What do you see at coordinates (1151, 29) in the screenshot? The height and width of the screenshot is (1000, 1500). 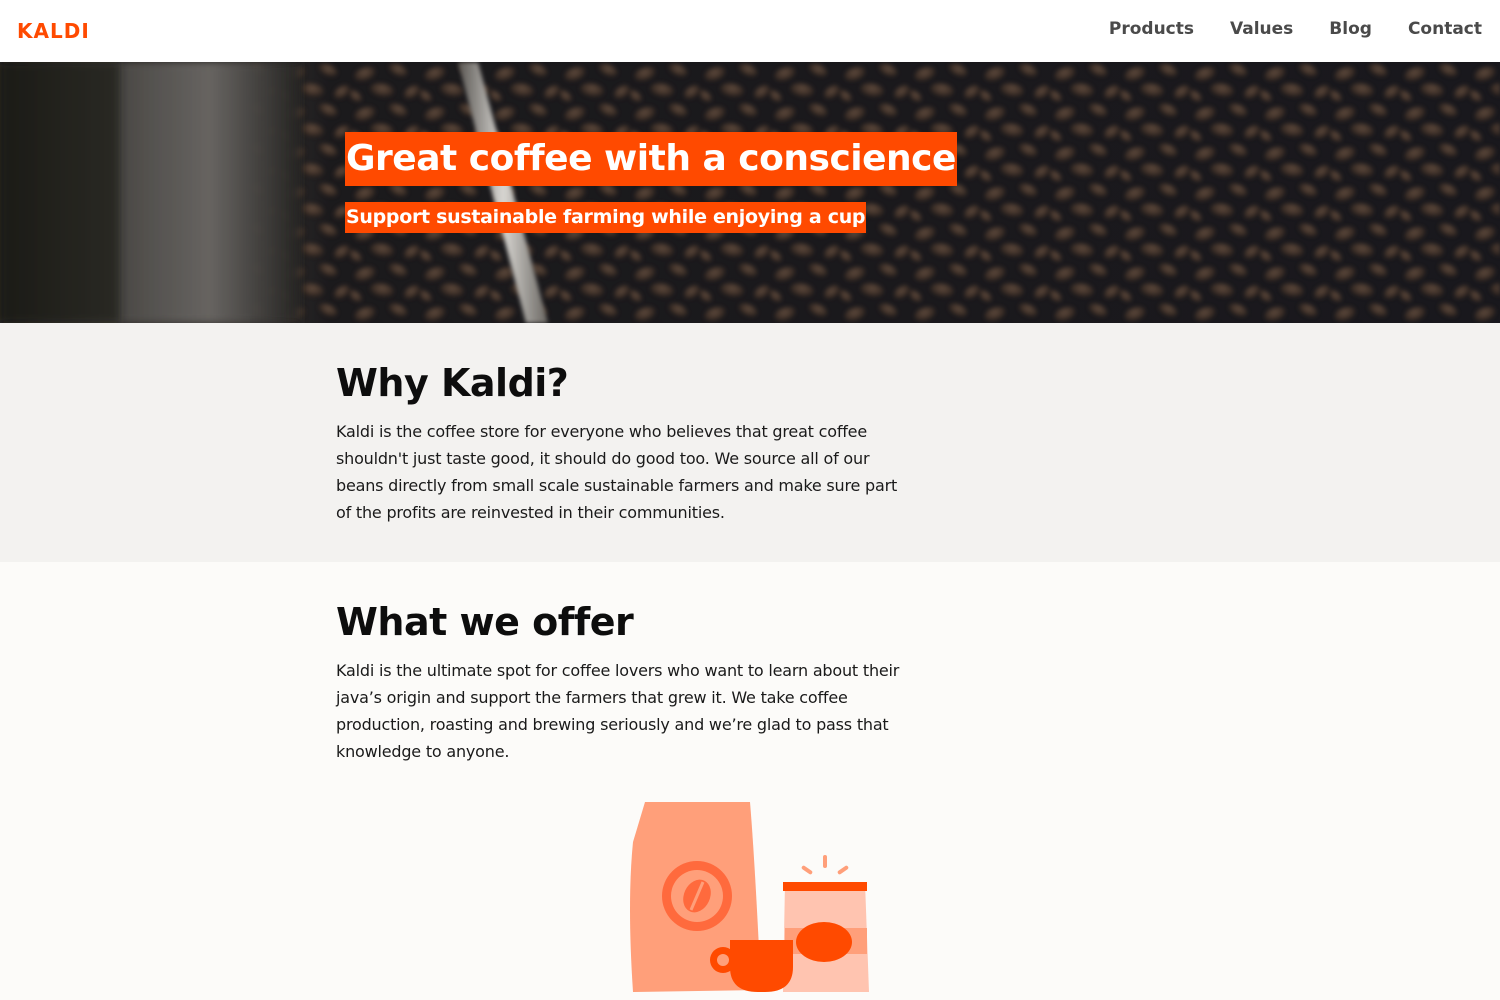 I see `nav-item-products: Products` at bounding box center [1151, 29].